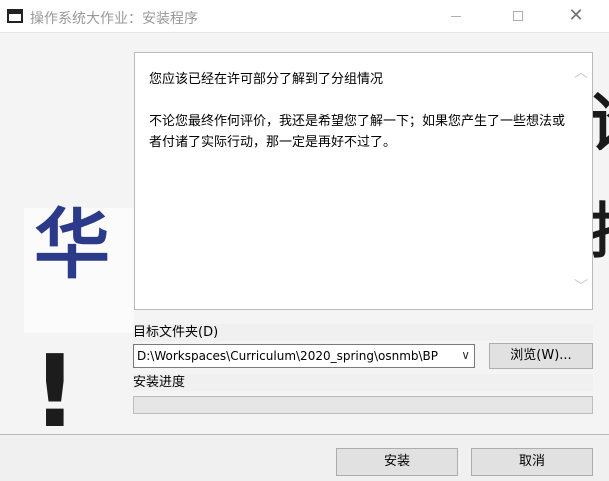  I want to click on title-bar: 操作系统大作业：安装程序 ✕, so click(304, 16).